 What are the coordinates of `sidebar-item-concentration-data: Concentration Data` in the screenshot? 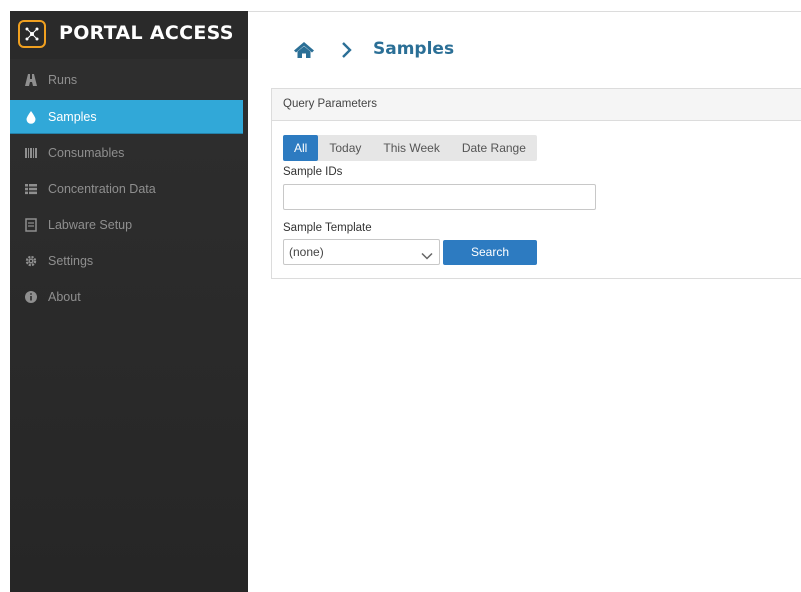 It's located at (126, 188).